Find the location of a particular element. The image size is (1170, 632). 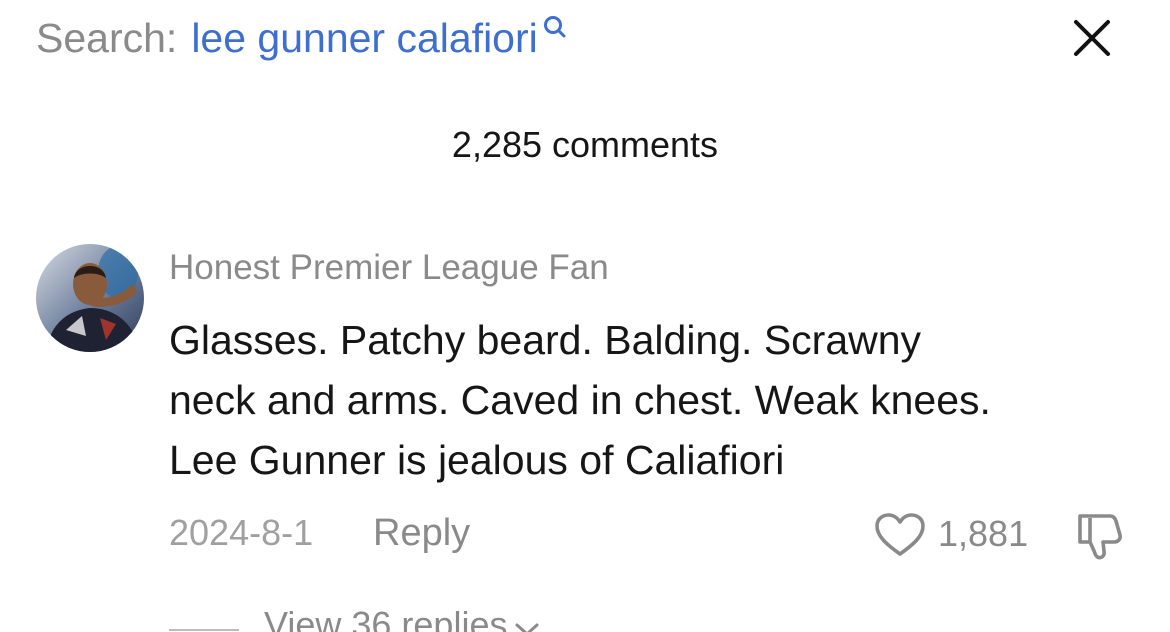

view-replies-button: View 36 replies is located at coordinates (402, 618).